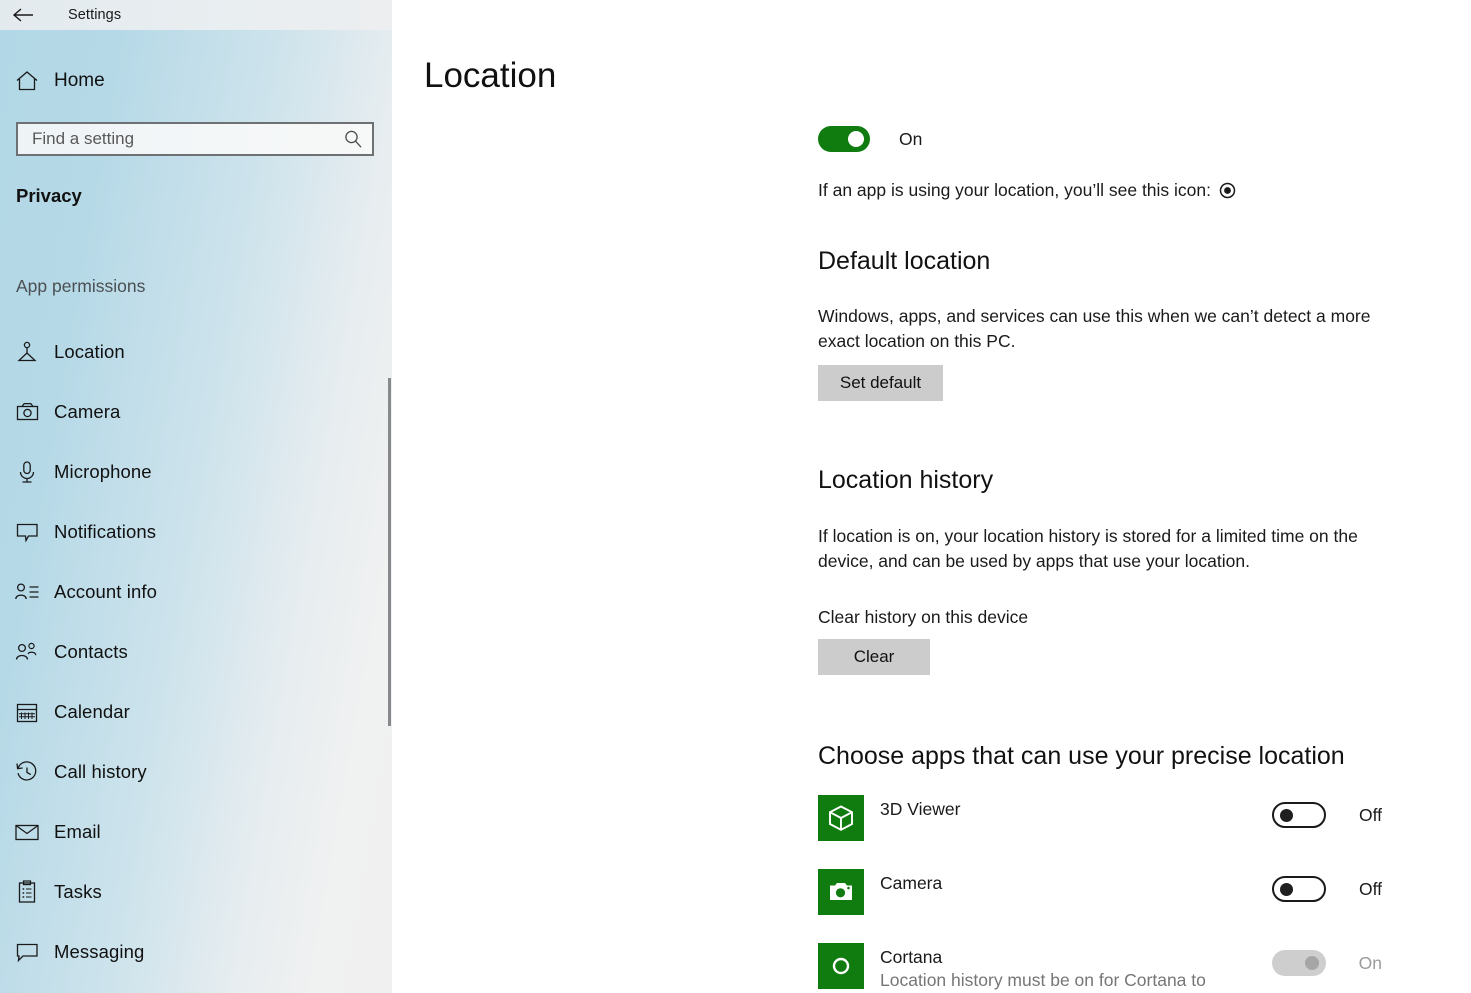  Describe the element at coordinates (1298, 889) in the screenshot. I see `app-toggle-camera` at that location.